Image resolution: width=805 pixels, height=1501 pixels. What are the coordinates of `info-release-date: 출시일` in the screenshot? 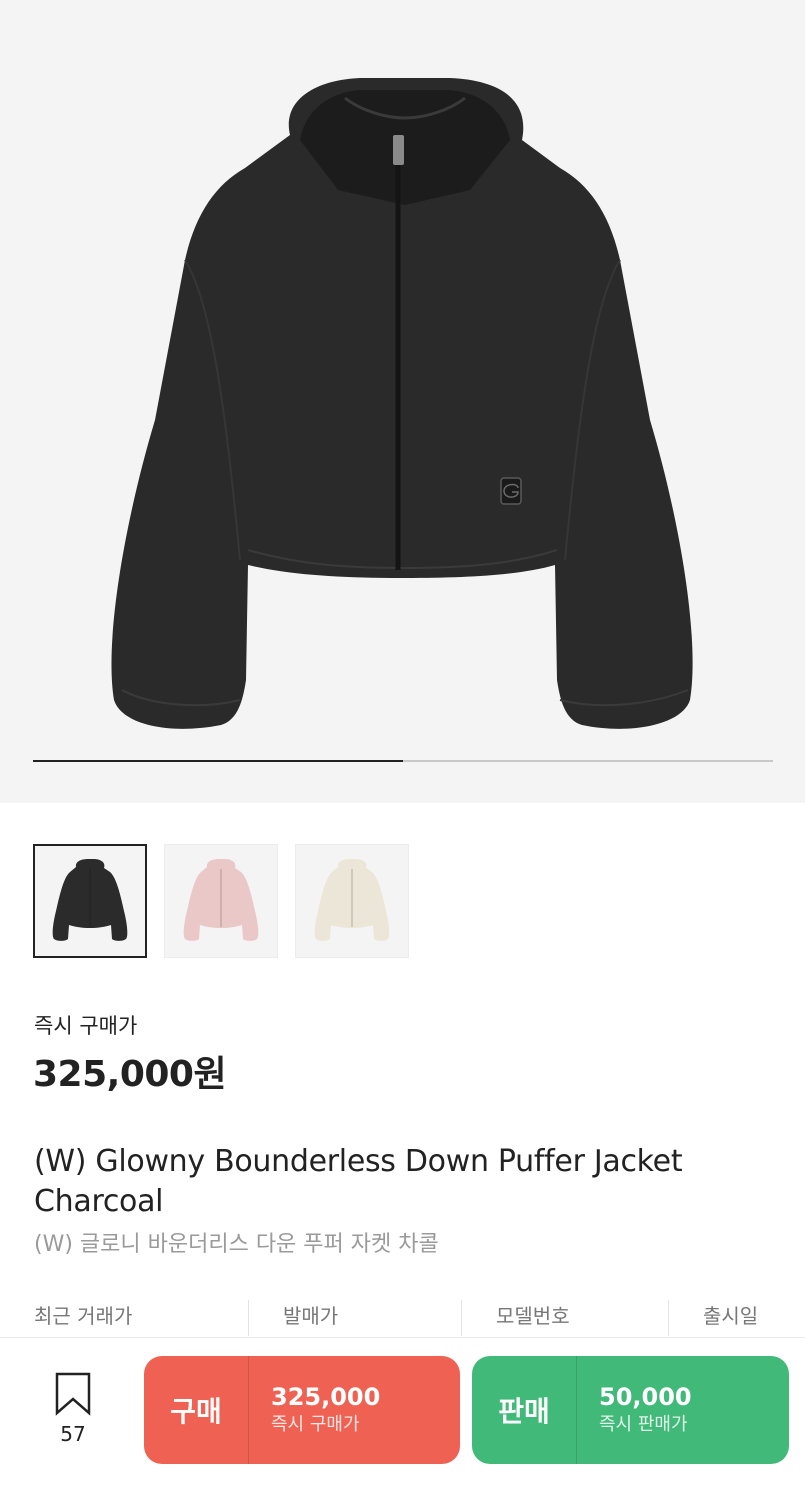 It's located at (731, 1316).